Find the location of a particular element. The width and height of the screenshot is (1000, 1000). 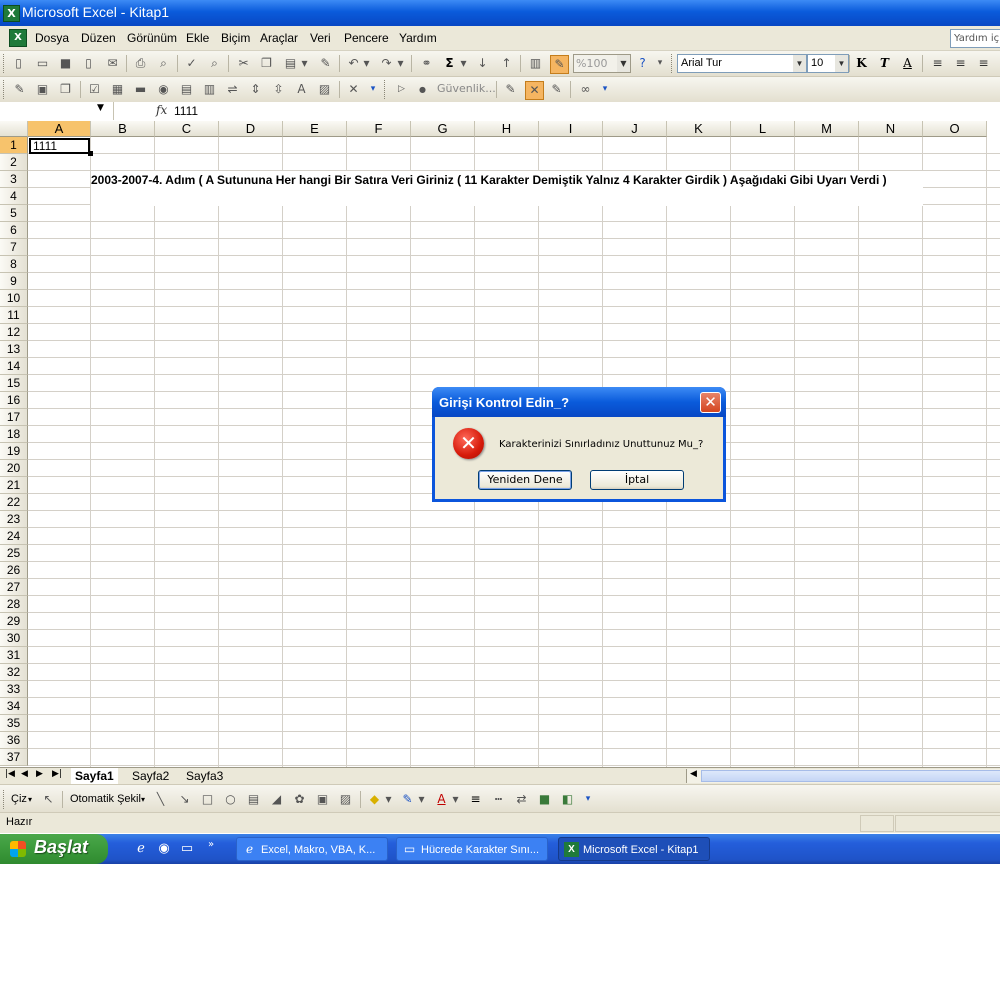

font-size-select: 10 ▼ is located at coordinates (828, 63).